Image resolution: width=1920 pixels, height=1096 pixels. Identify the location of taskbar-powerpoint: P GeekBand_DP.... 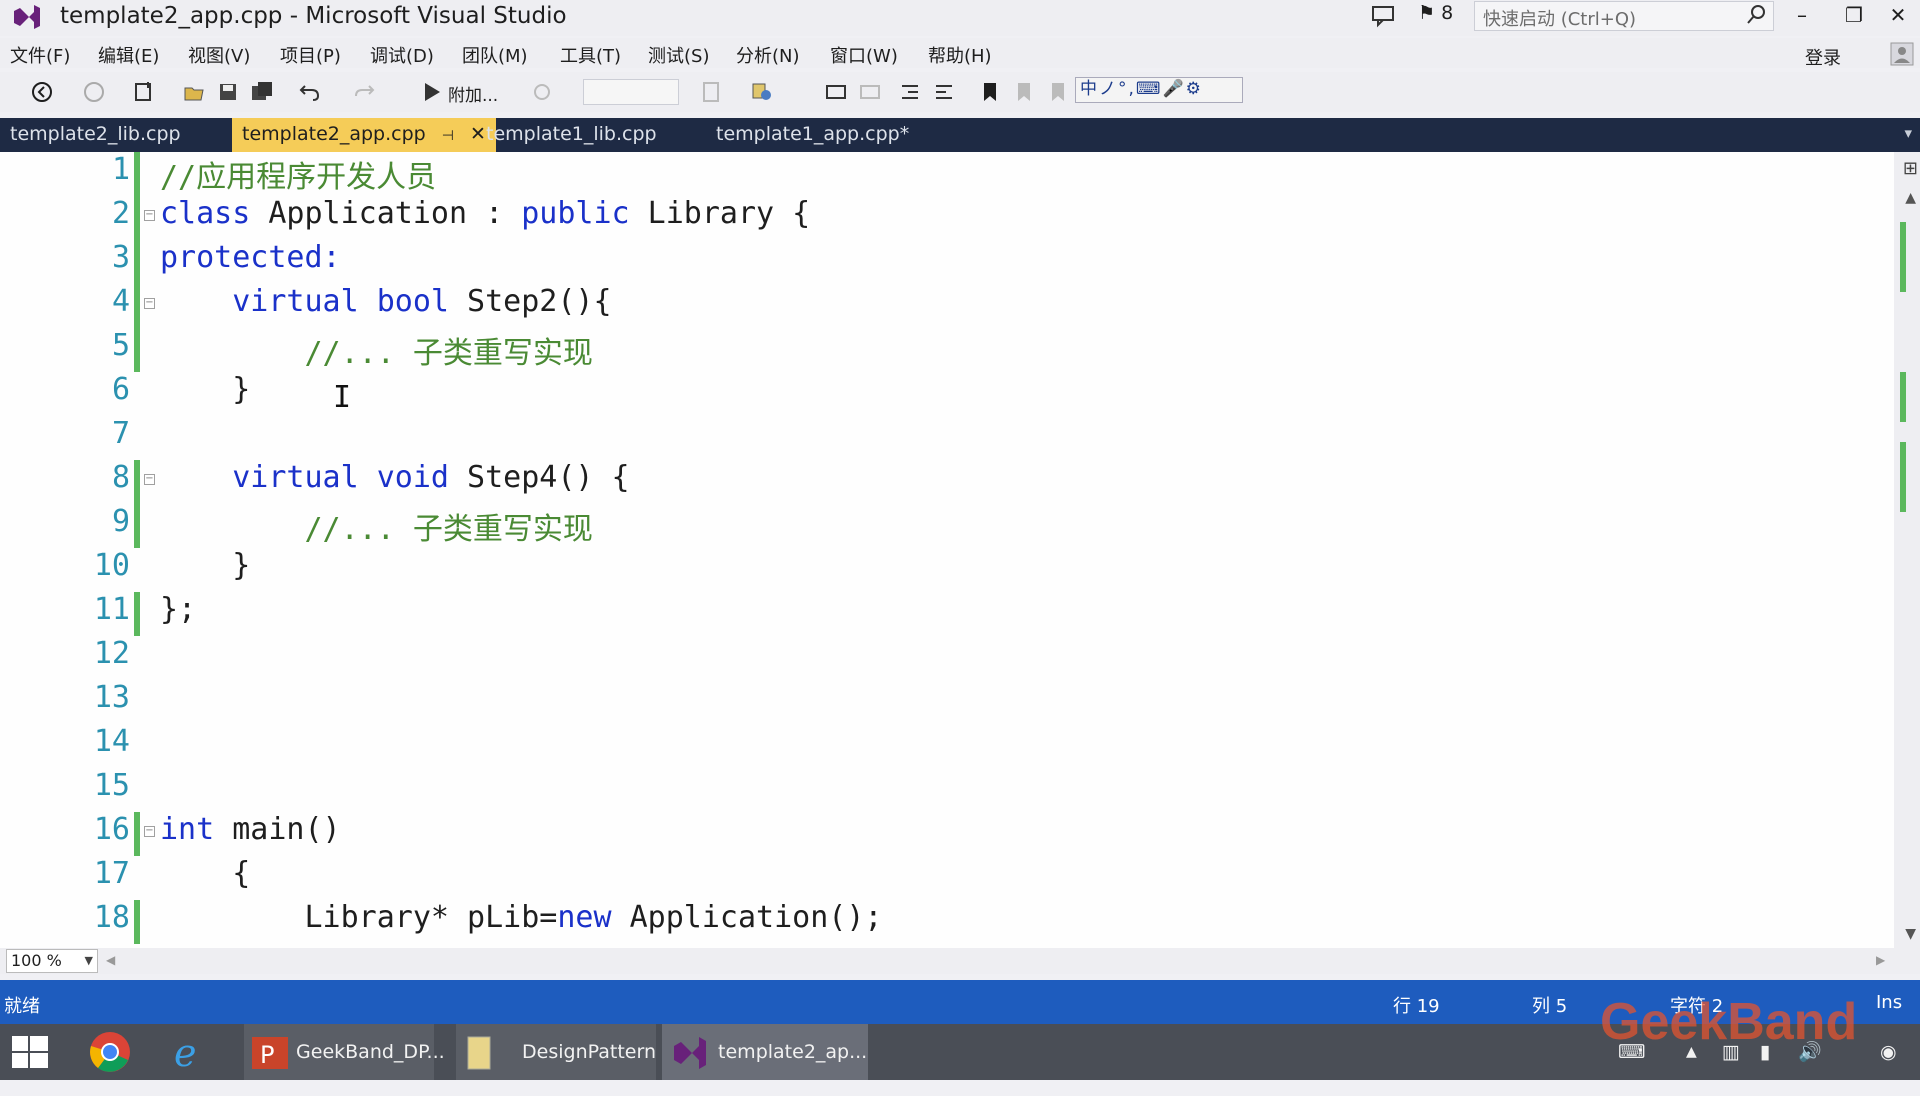
(344, 1052).